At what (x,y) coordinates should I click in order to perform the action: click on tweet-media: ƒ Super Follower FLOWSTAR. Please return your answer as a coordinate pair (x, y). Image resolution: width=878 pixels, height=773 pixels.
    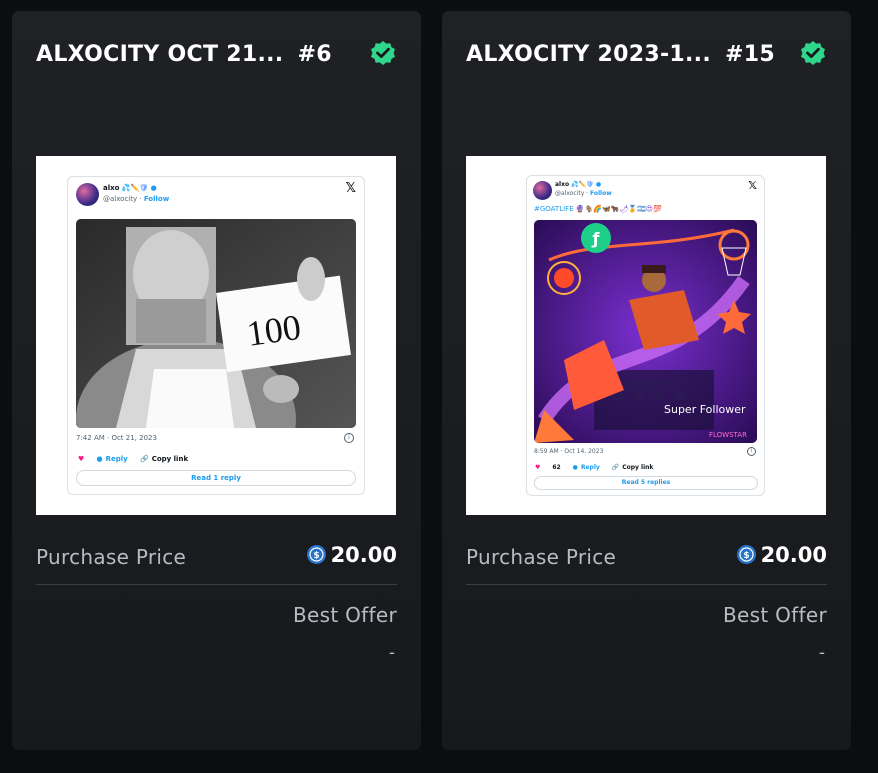
    Looking at the image, I should click on (645, 331).